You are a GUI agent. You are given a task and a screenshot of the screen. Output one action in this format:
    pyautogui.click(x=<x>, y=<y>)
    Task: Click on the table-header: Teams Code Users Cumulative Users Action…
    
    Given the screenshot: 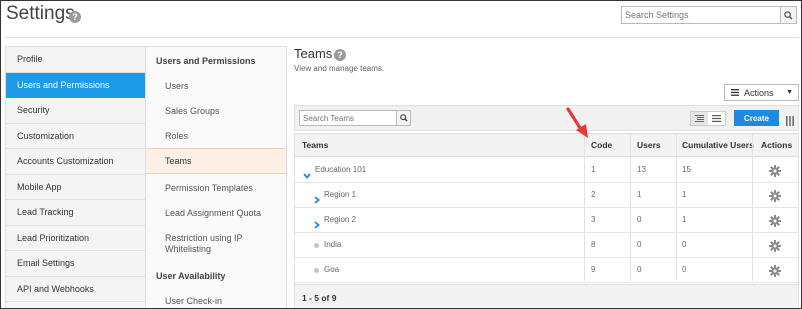 What is the action you would take?
    pyautogui.click(x=546, y=145)
    